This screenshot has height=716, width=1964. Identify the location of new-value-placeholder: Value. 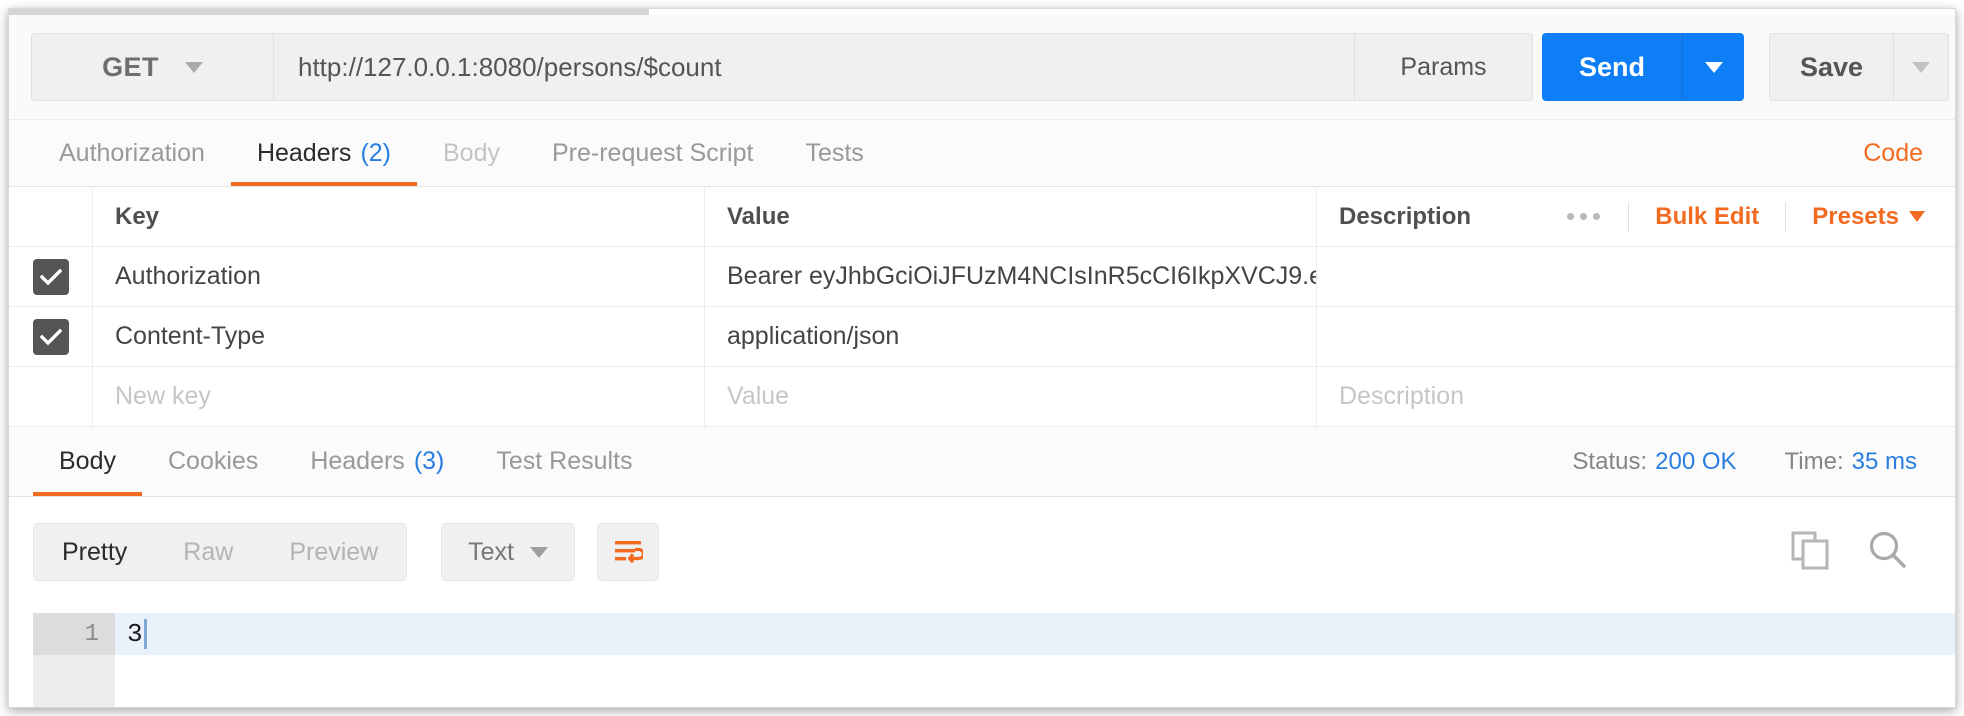
(758, 396).